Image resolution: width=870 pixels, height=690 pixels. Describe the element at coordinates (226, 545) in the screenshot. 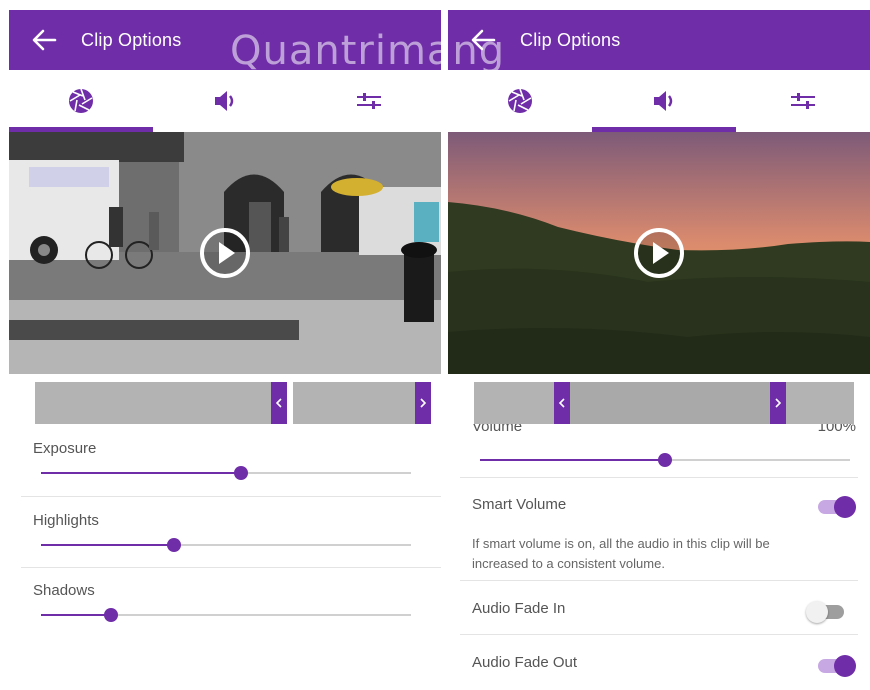

I see `highlights-slider` at that location.